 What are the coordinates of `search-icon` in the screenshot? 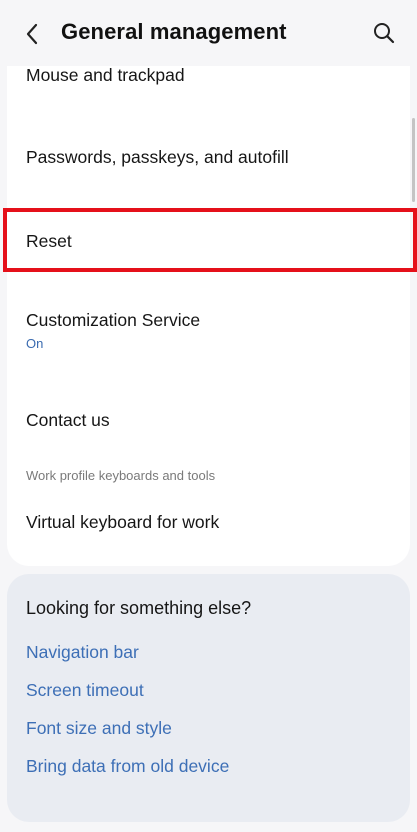 It's located at (384, 33).